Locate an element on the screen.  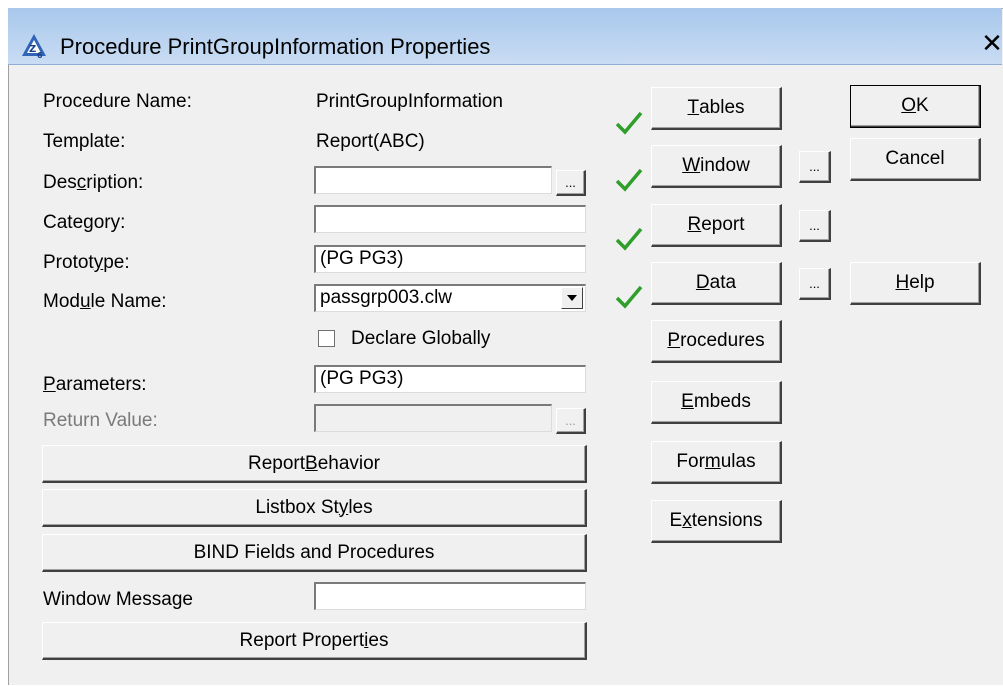
report-behavior-button: Report Behavior is located at coordinates (314, 464).